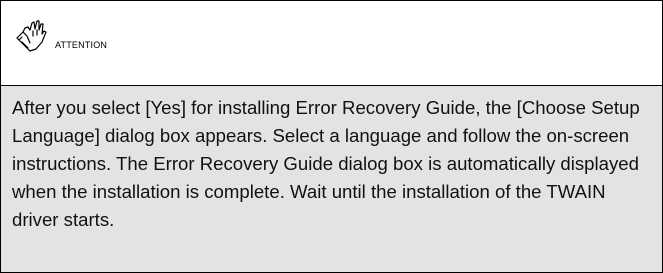 The height and width of the screenshot is (273, 663). What do you see at coordinates (31, 37) in the screenshot?
I see `hand-pointing-icon` at bounding box center [31, 37].